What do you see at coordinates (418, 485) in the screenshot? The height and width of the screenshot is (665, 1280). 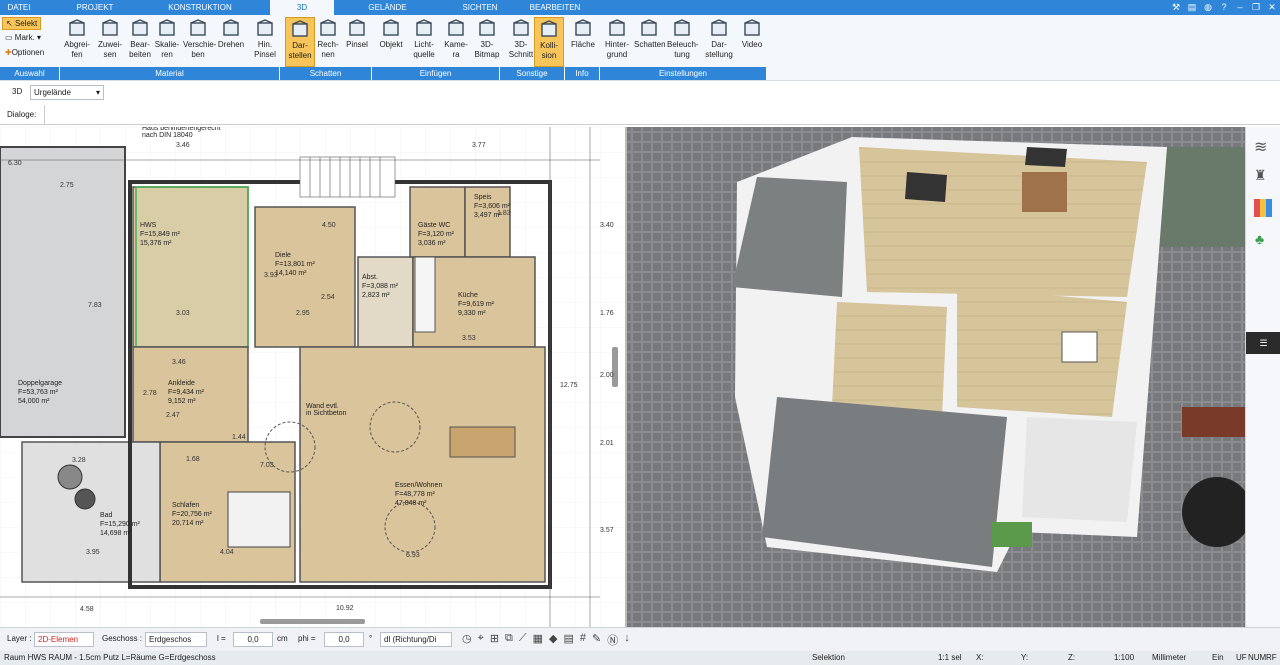 I see `room-label-name: Essen/Wohnen` at bounding box center [418, 485].